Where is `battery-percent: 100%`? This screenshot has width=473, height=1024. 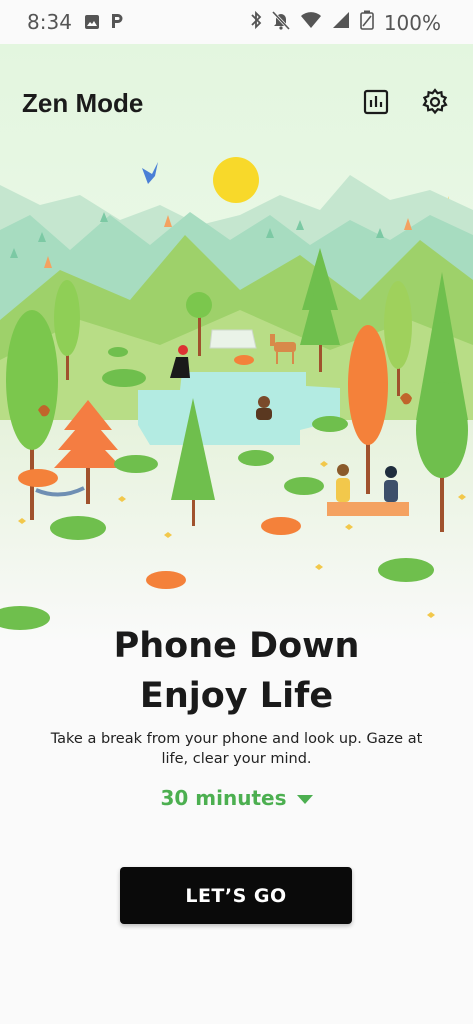 battery-percent: 100% is located at coordinates (412, 23).